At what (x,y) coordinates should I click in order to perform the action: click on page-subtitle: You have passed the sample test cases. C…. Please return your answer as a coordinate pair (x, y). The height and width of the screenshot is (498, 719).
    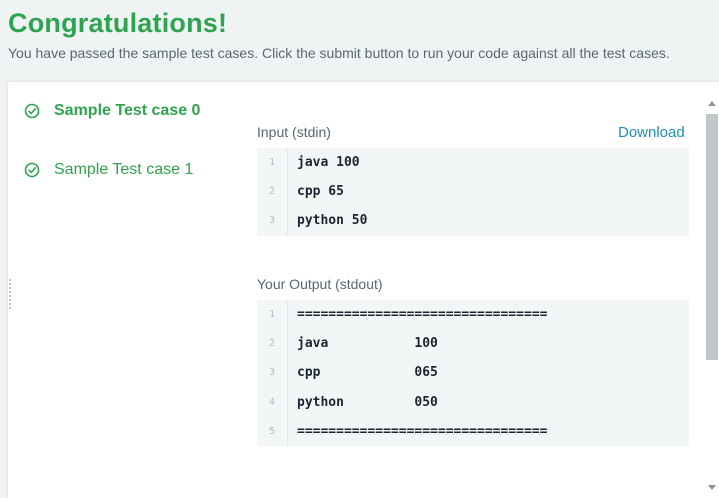
    Looking at the image, I should click on (339, 53).